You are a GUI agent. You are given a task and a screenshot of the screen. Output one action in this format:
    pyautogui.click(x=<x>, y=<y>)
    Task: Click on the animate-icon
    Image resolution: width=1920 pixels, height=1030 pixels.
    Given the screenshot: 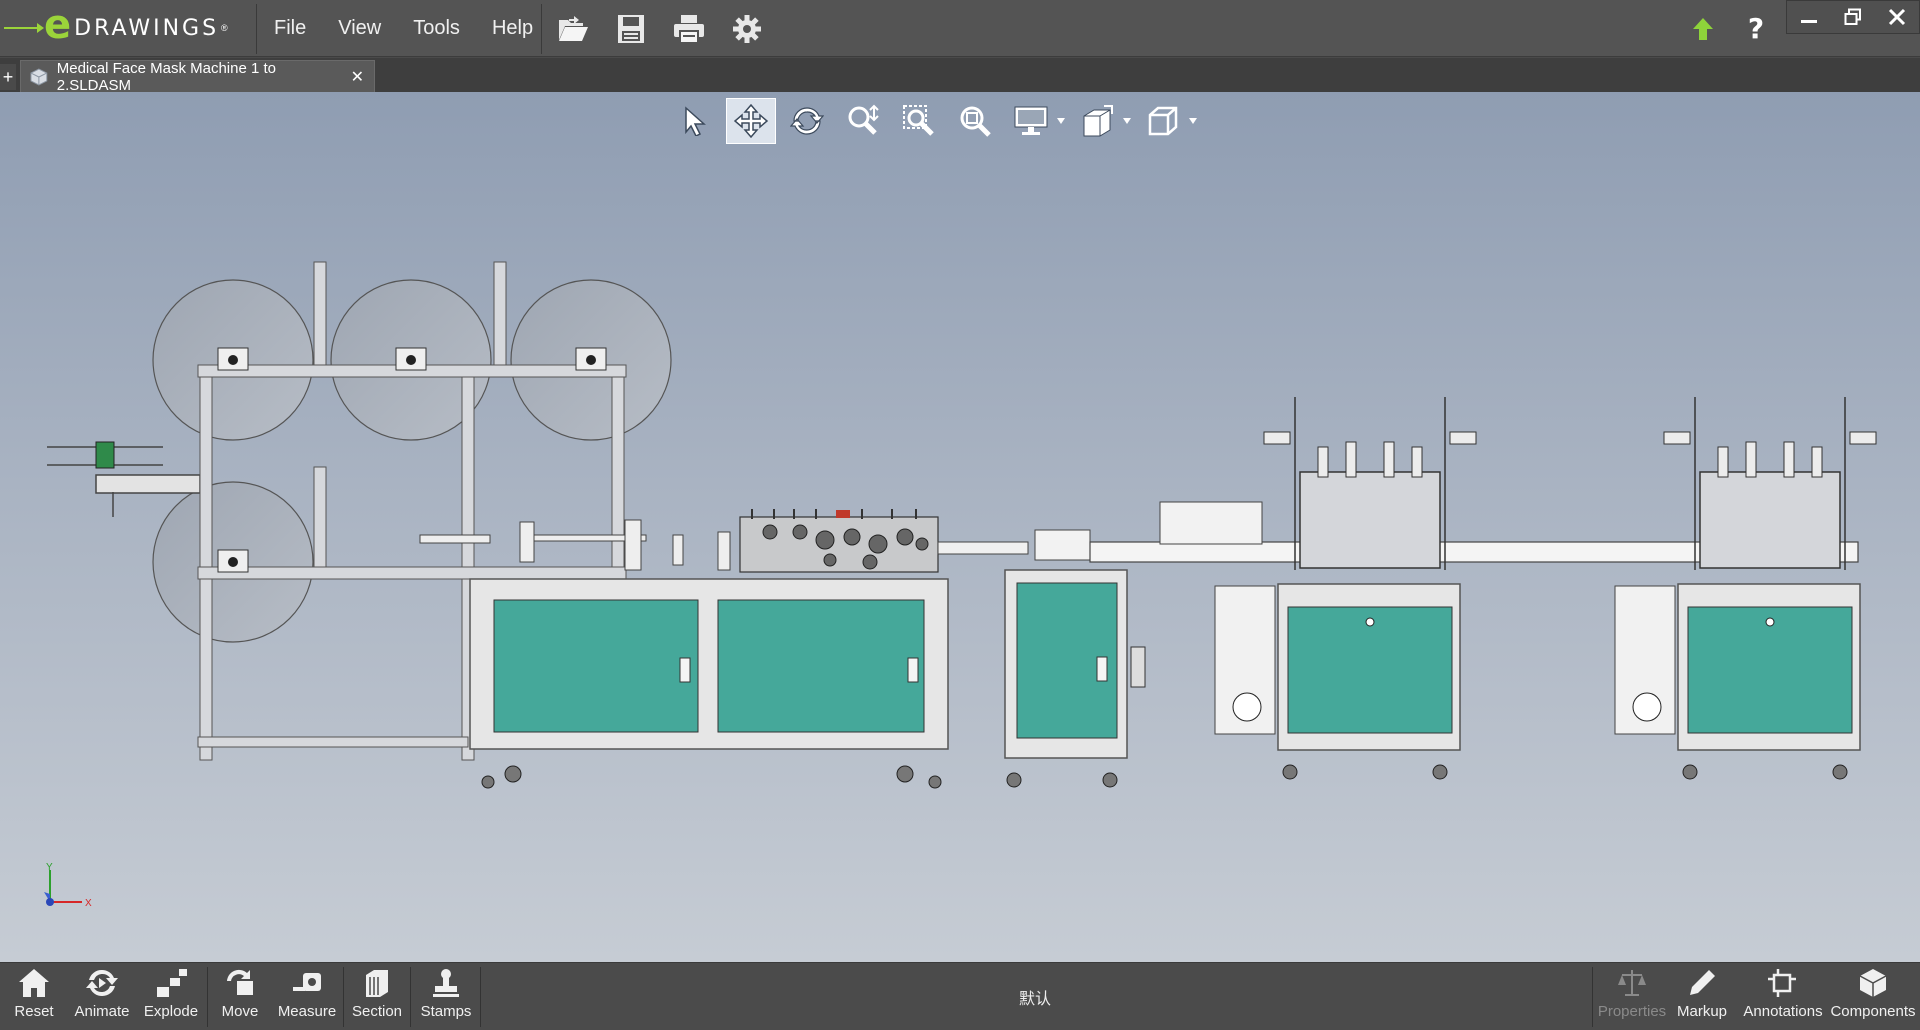 What is the action you would take?
    pyautogui.click(x=102, y=983)
    